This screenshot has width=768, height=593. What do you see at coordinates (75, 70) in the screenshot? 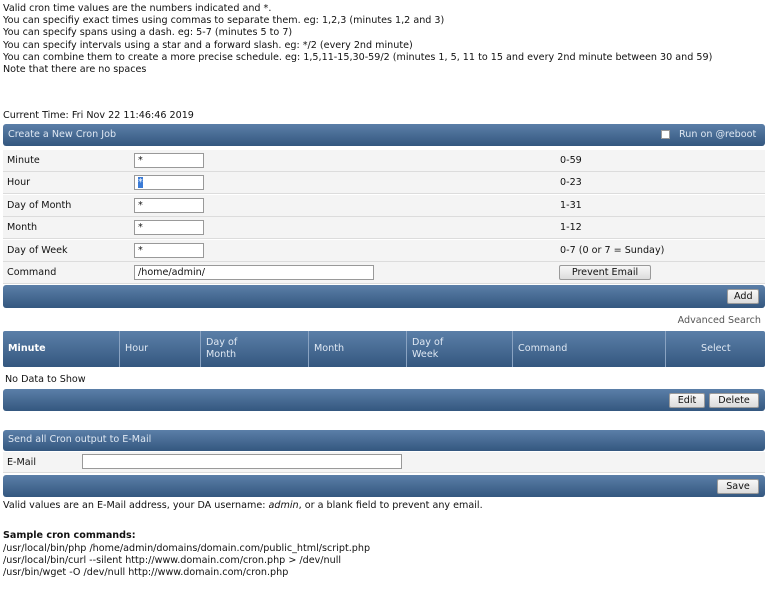
I see `help-line: Note that there are no spaces` at bounding box center [75, 70].